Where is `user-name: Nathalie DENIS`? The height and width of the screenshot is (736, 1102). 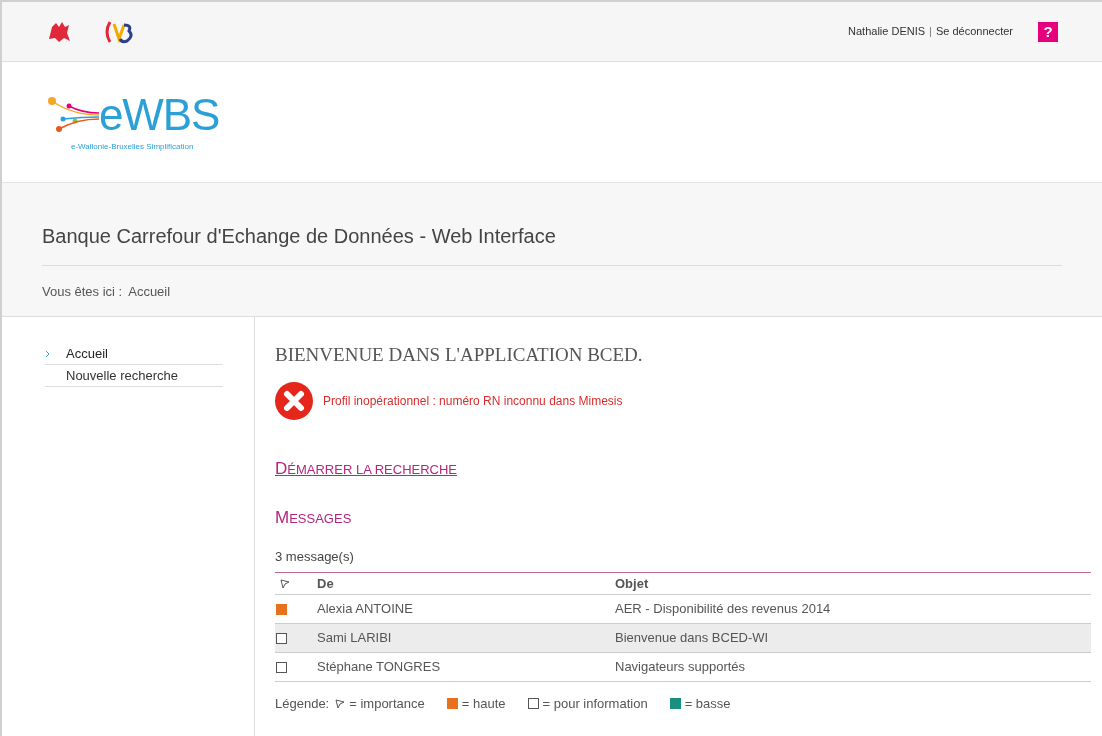
user-name: Nathalie DENIS is located at coordinates (887, 32).